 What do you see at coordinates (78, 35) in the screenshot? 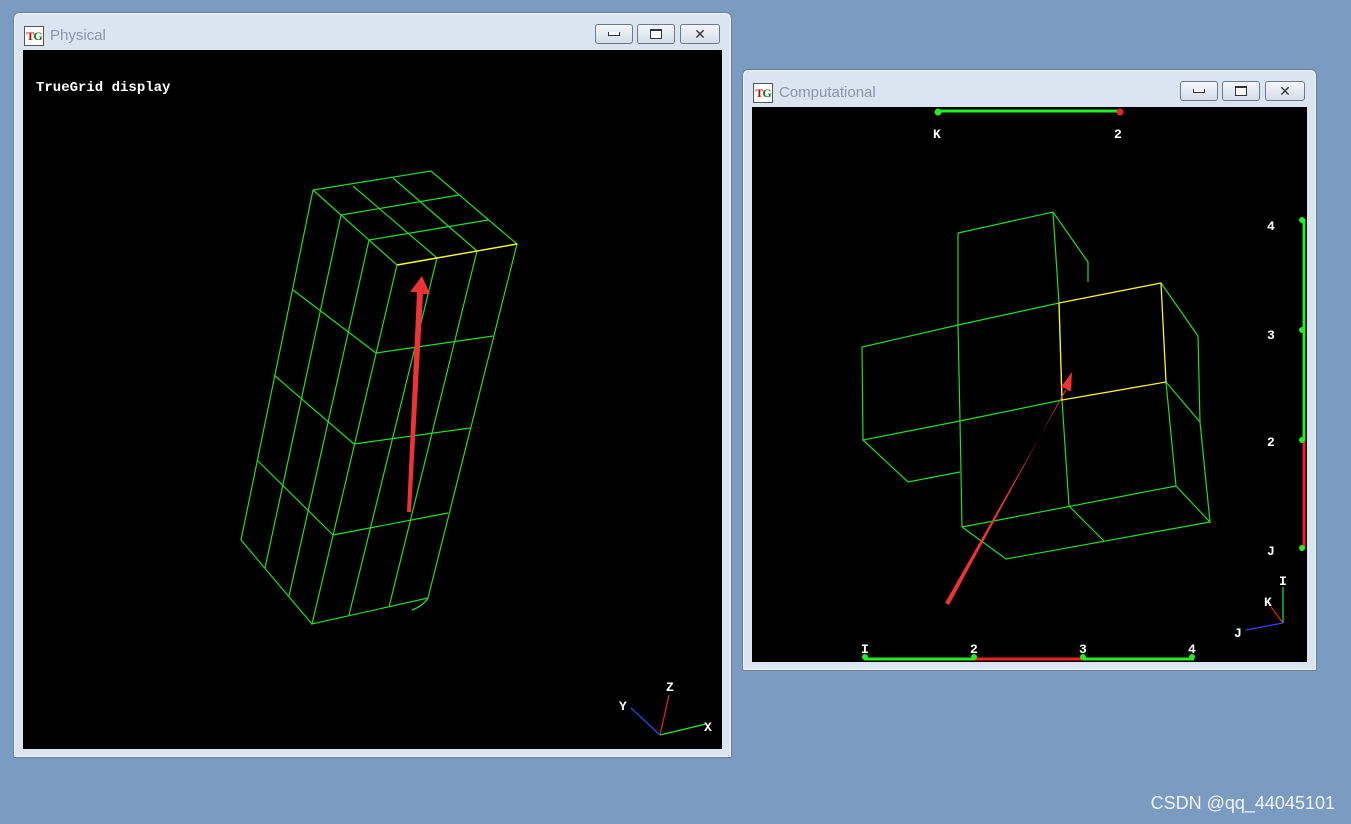
I see `physical-window-title: Physical` at bounding box center [78, 35].